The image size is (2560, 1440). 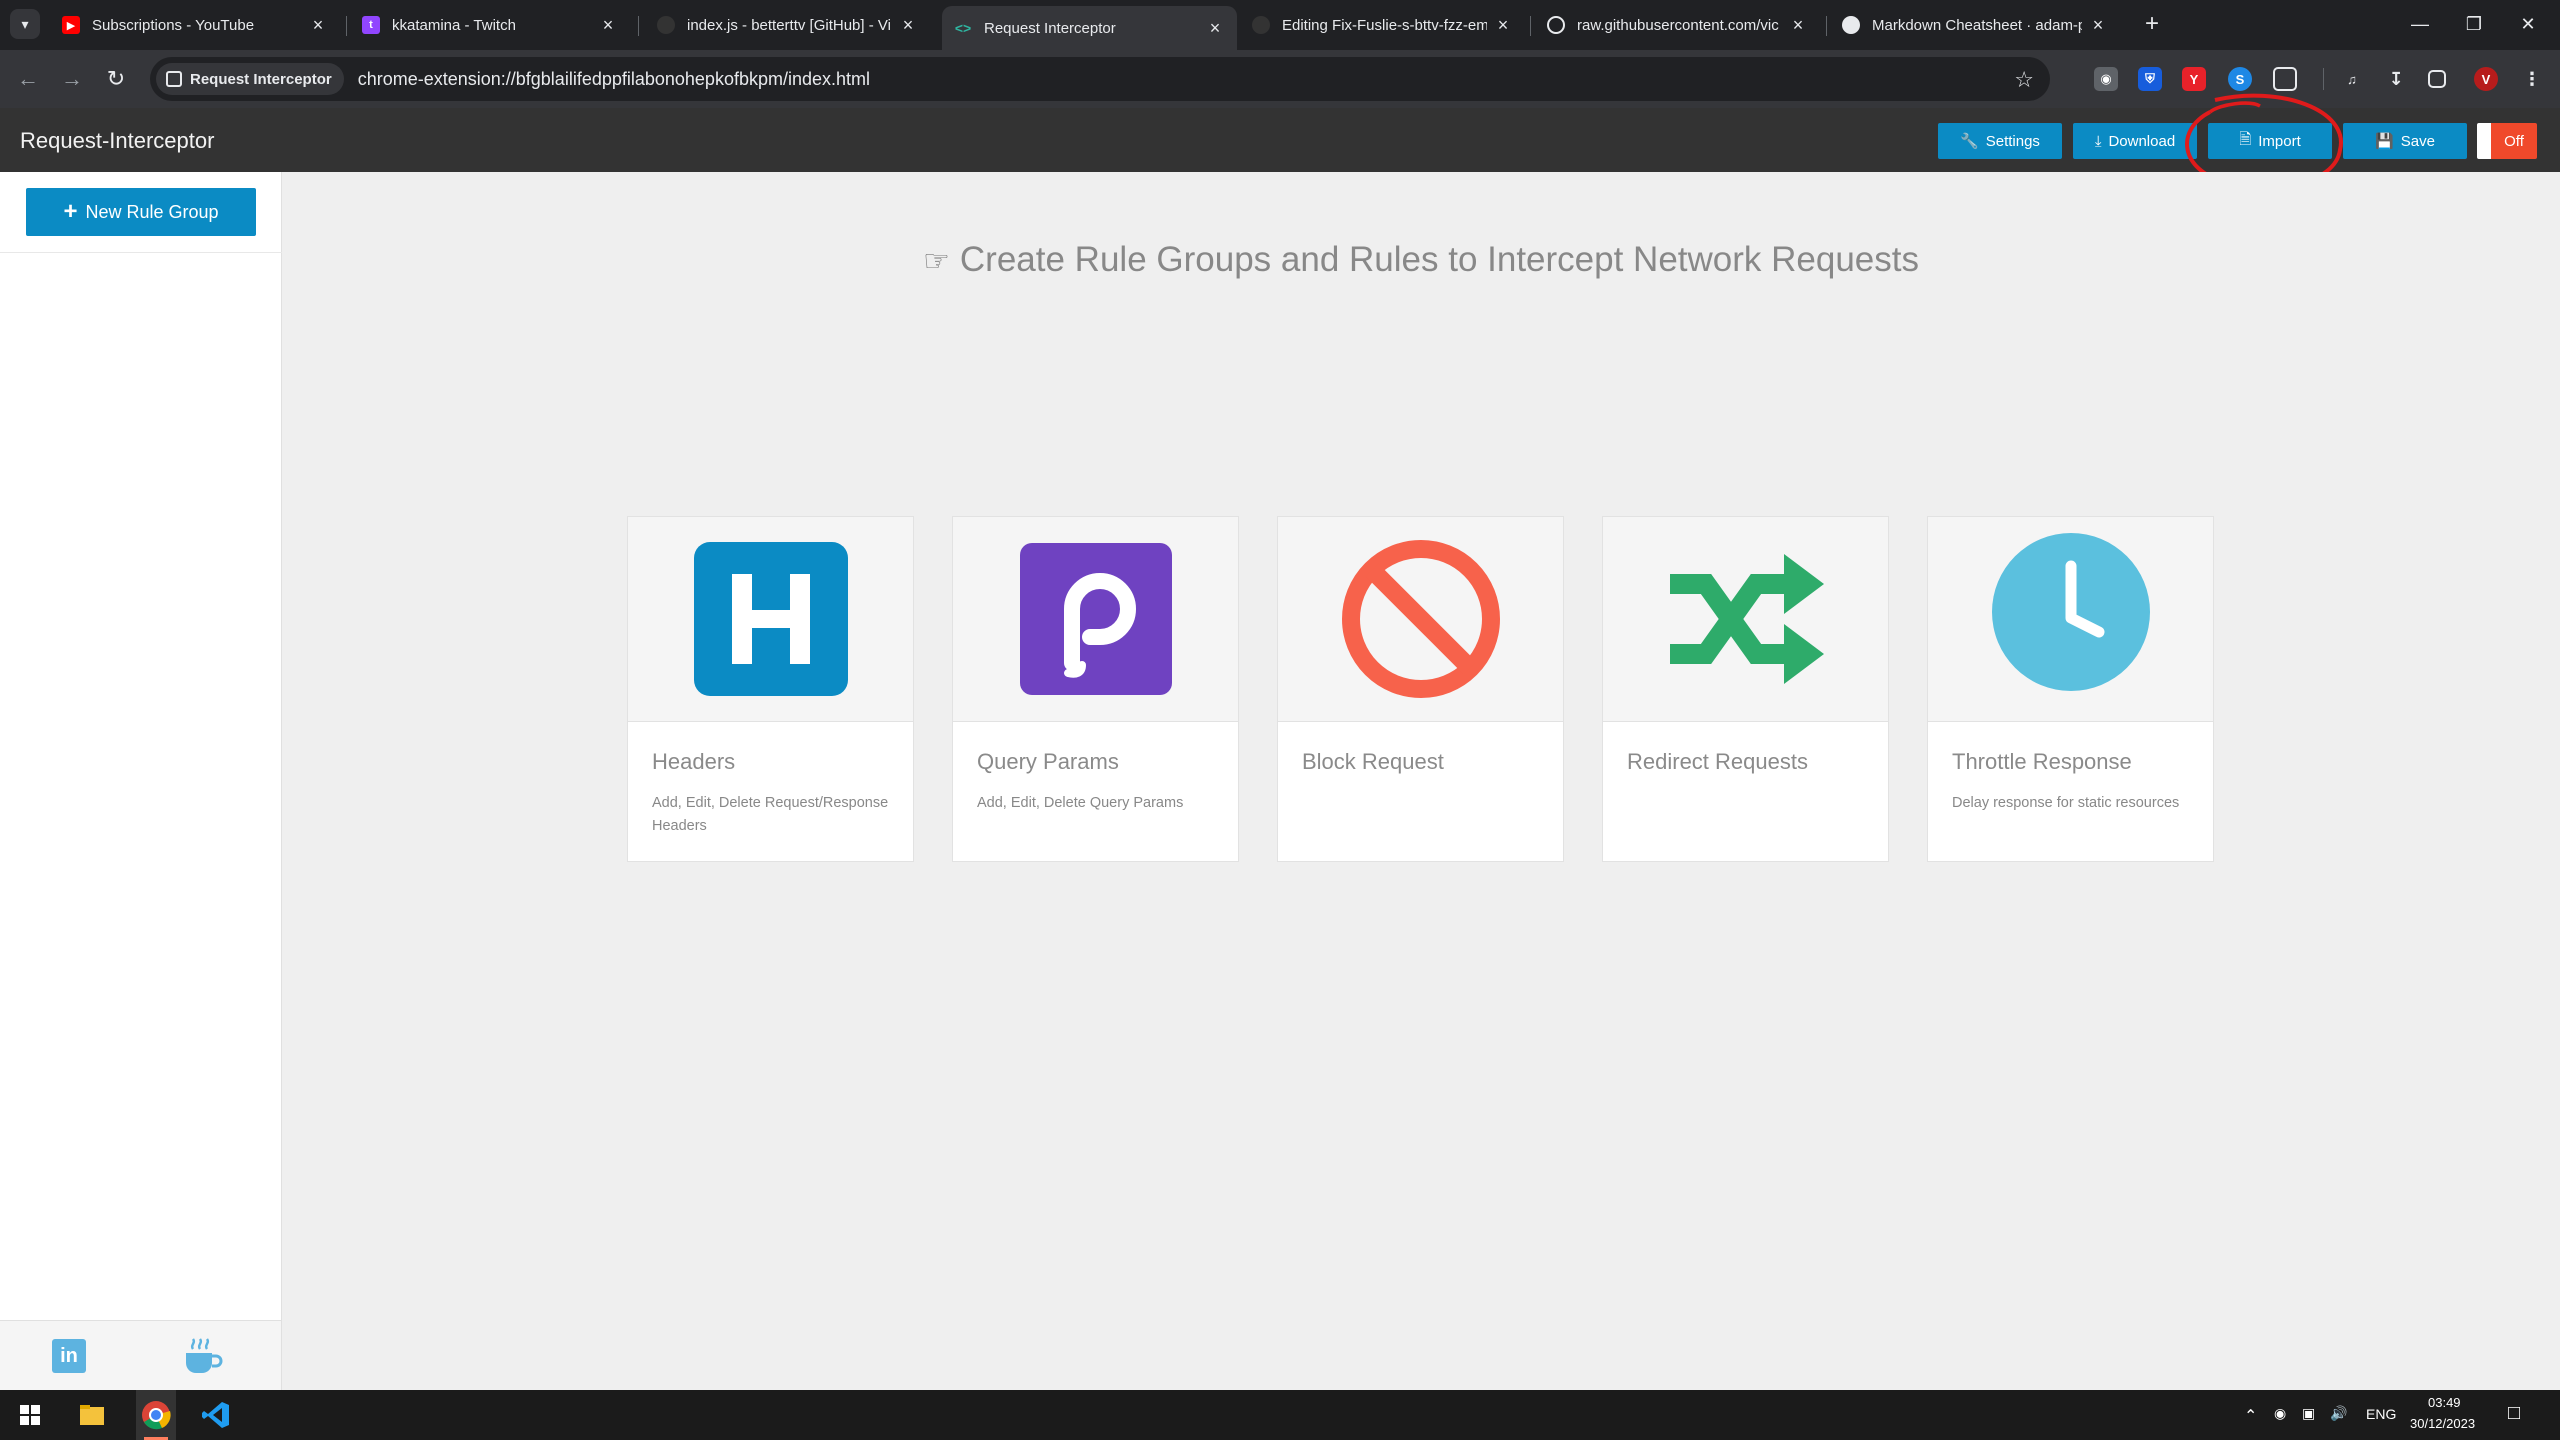 What do you see at coordinates (694, 761) in the screenshot?
I see `card-title: Headers` at bounding box center [694, 761].